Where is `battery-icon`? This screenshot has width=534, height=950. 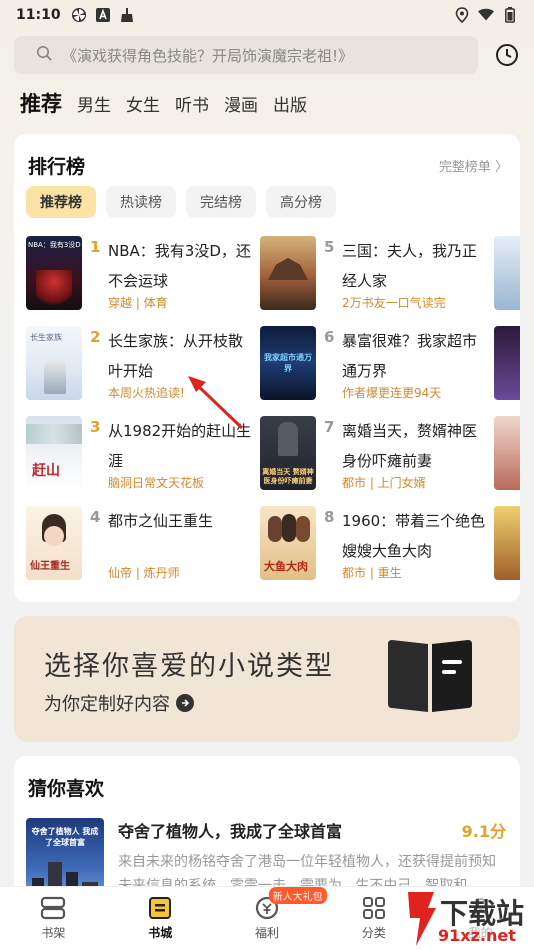 battery-icon is located at coordinates (510, 15).